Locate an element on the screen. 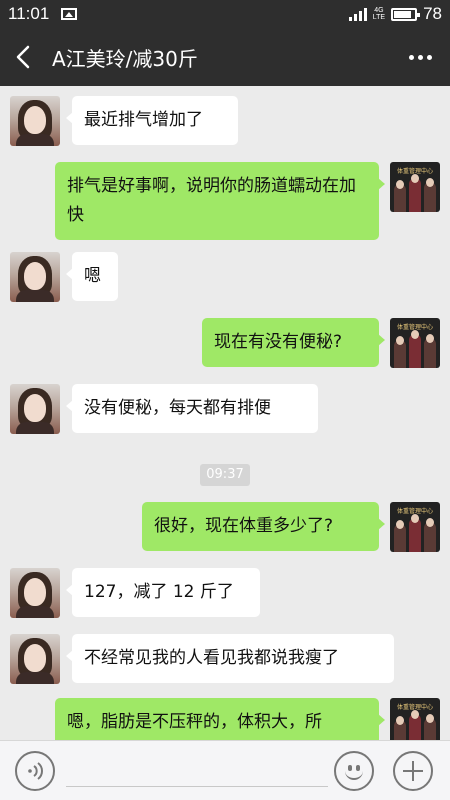 The image size is (450, 800). message-text: 排气是好事啊，说明你的肠道蠕动在加快 is located at coordinates (211, 200).